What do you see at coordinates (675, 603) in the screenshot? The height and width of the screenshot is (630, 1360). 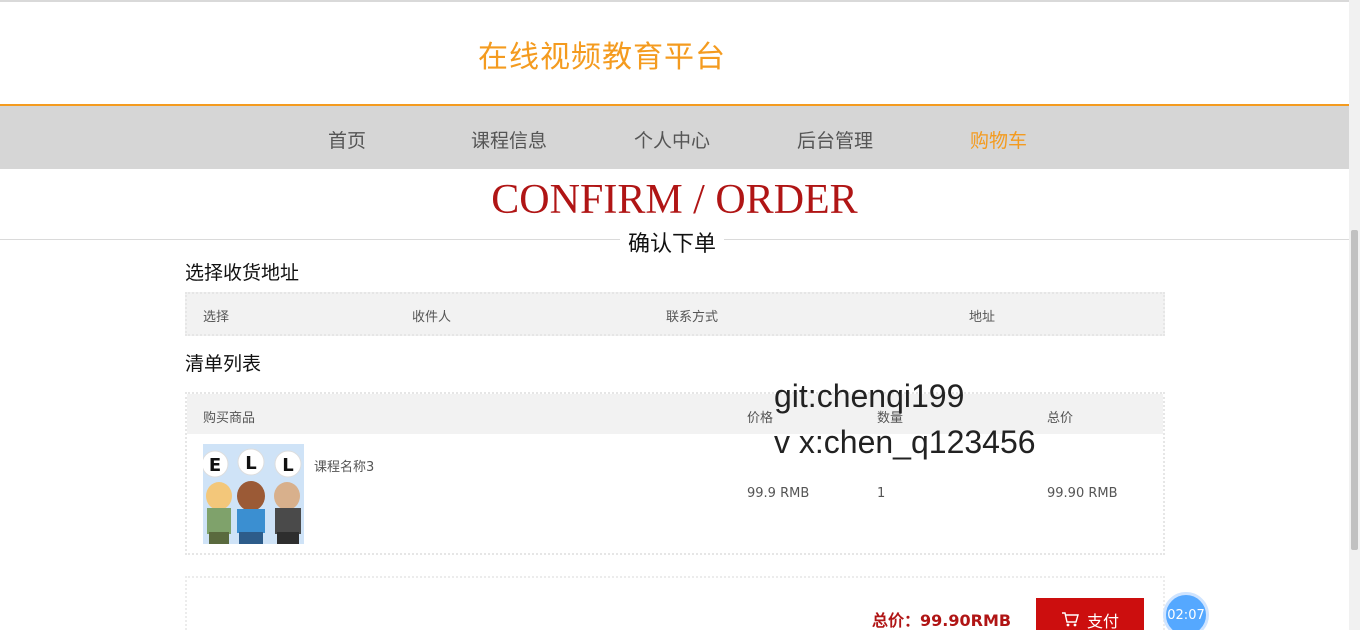 I see `order-summary: 总价：99.90RMB 支付` at bounding box center [675, 603].